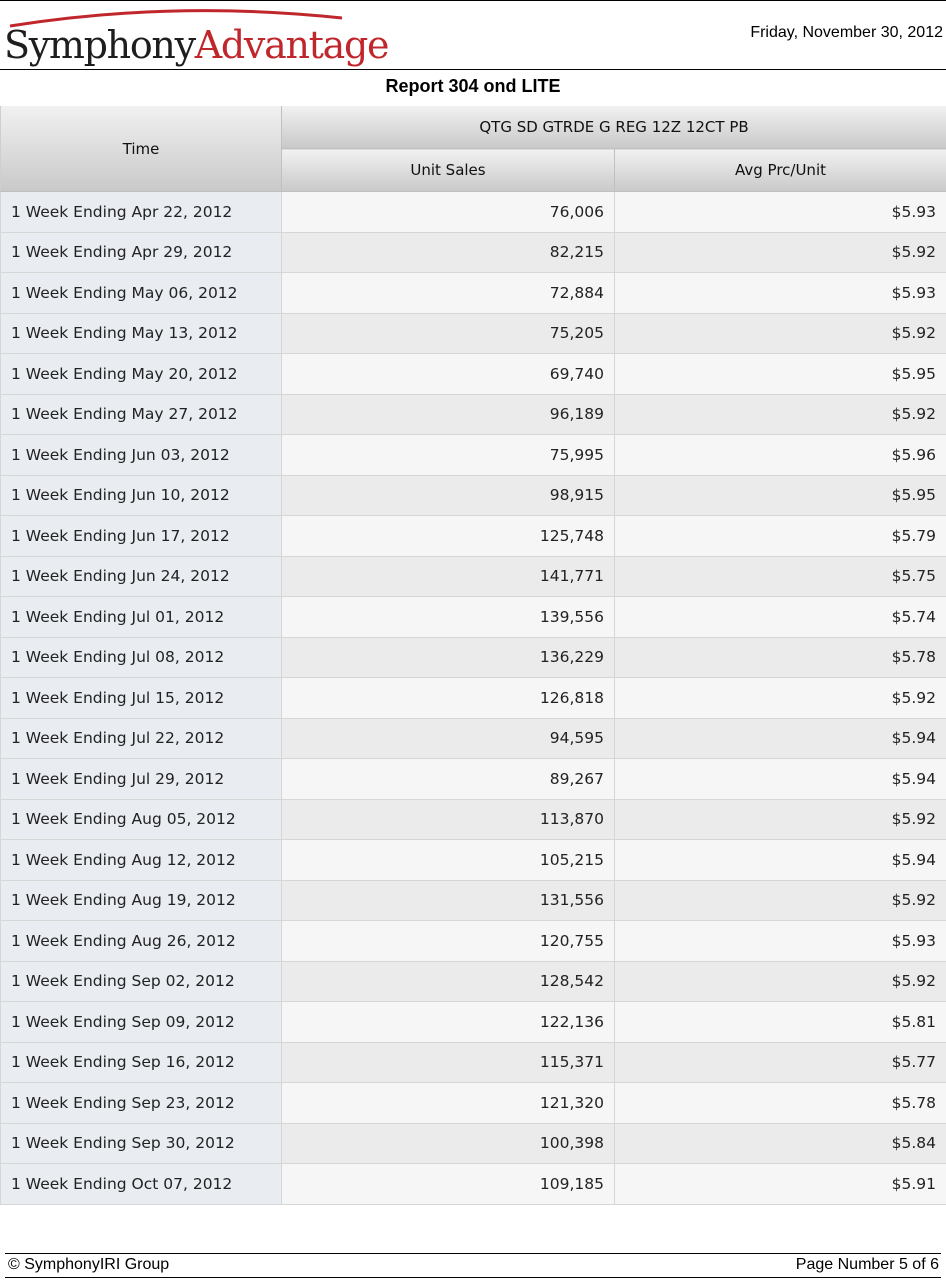  I want to click on avg-price-cell: $5.84, so click(780, 1143).